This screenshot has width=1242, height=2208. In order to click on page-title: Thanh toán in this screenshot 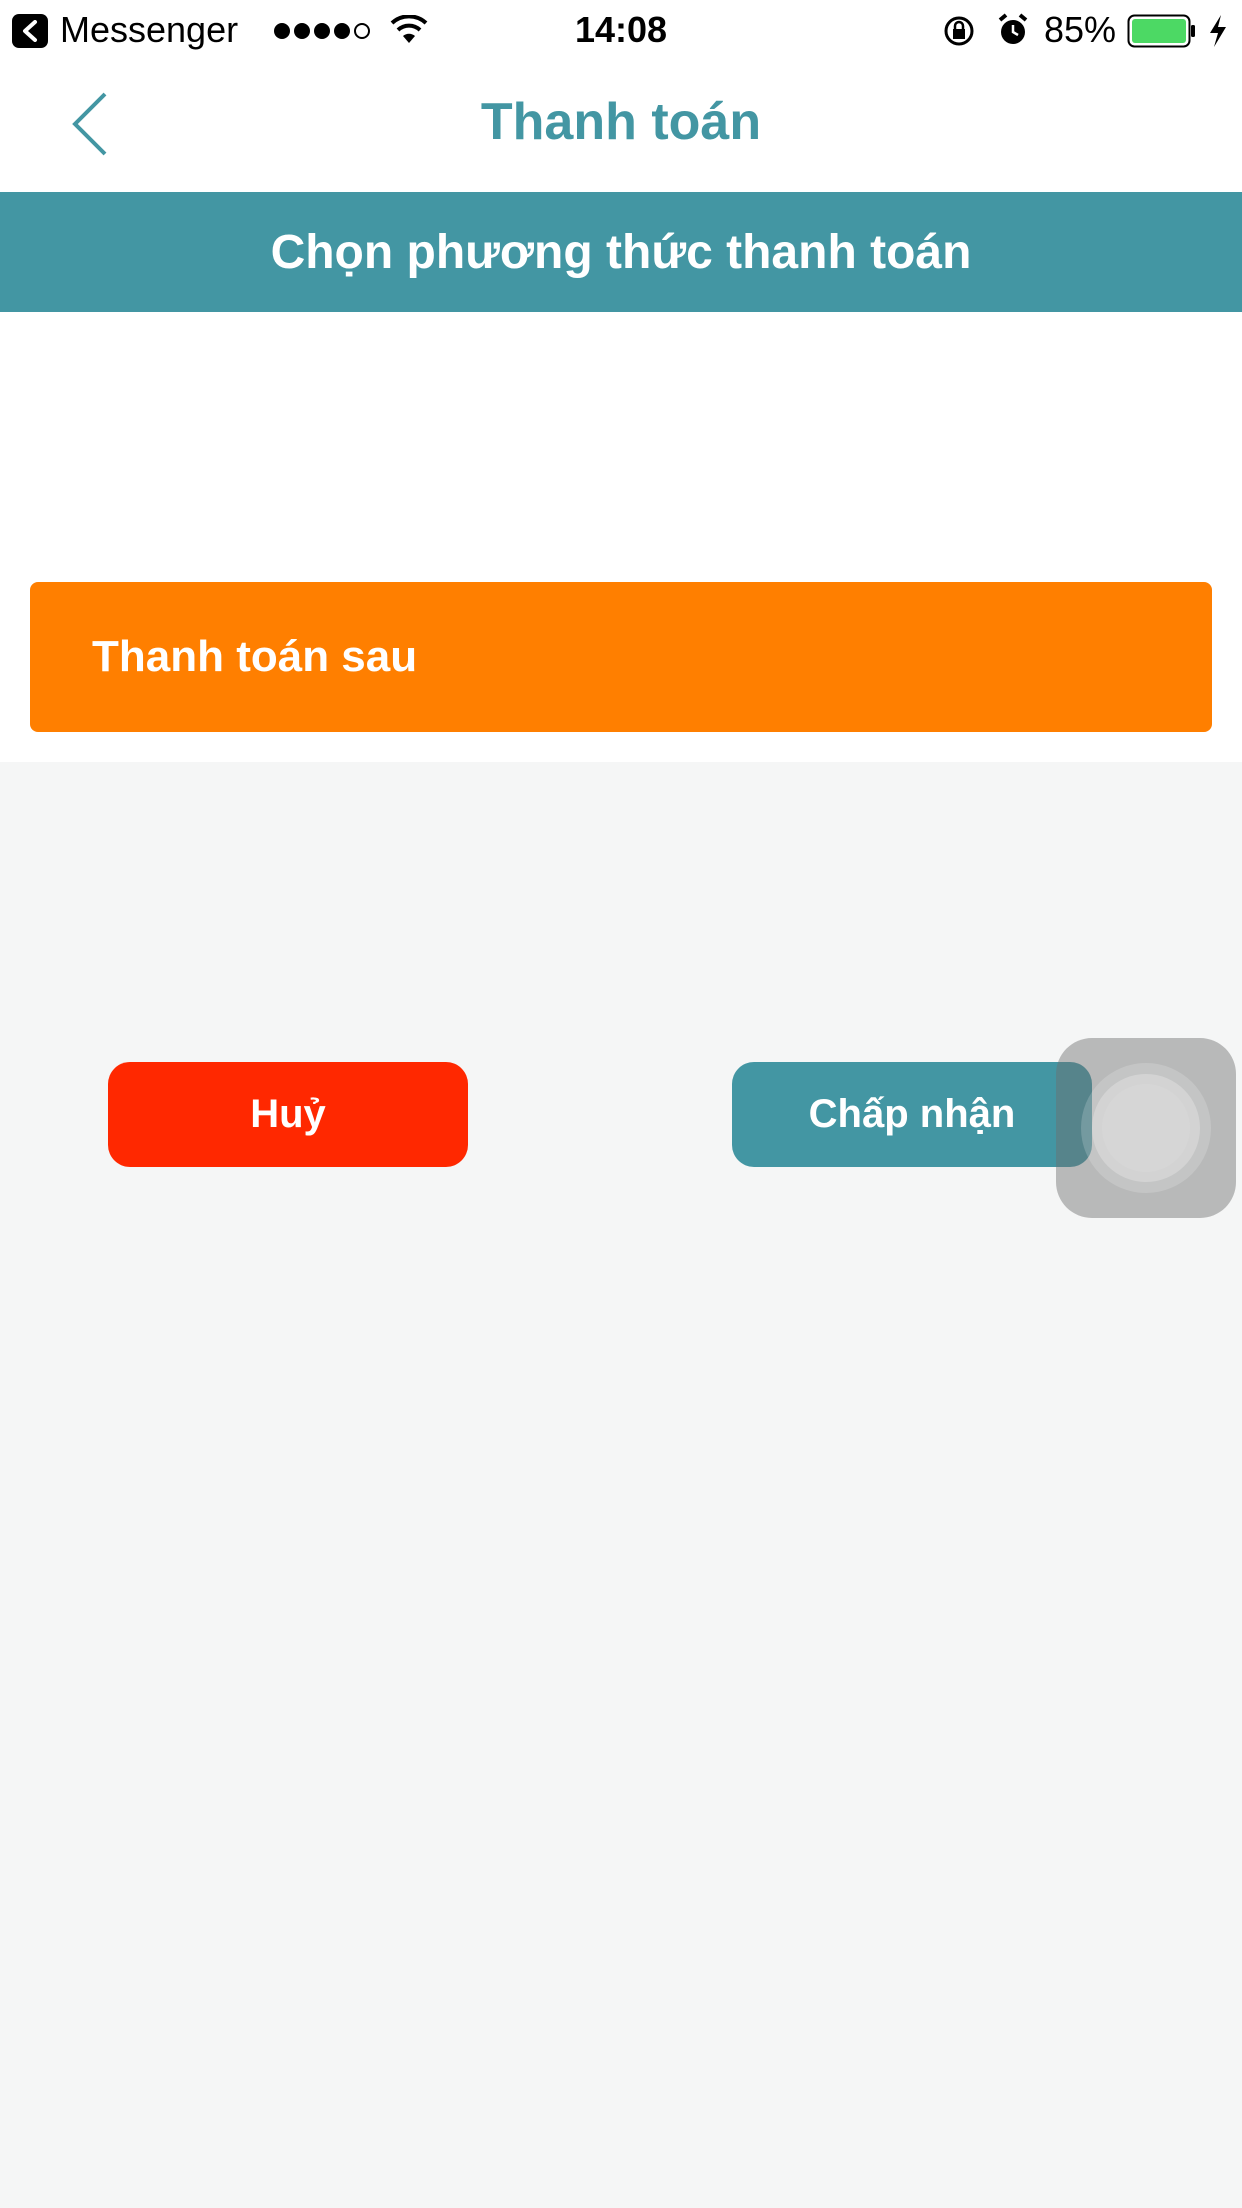, I will do `click(621, 122)`.